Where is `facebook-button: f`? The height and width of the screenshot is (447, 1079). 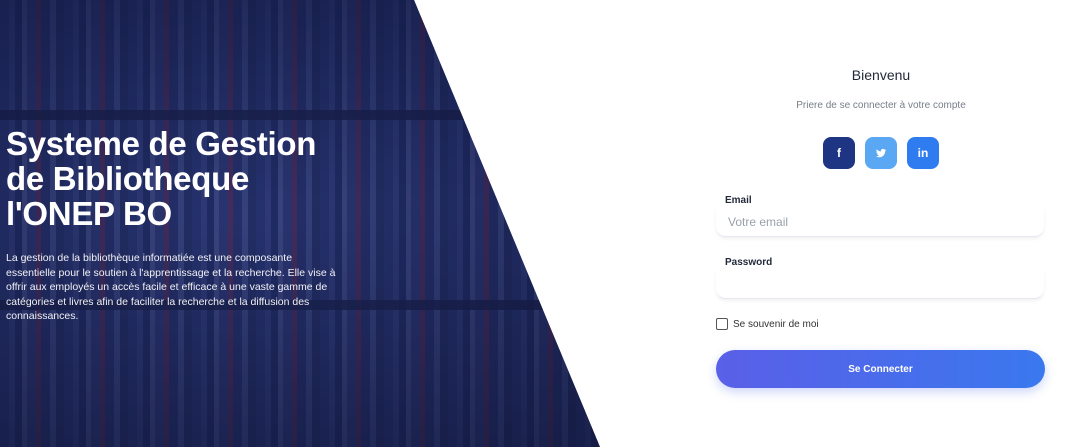
facebook-button: f is located at coordinates (839, 153).